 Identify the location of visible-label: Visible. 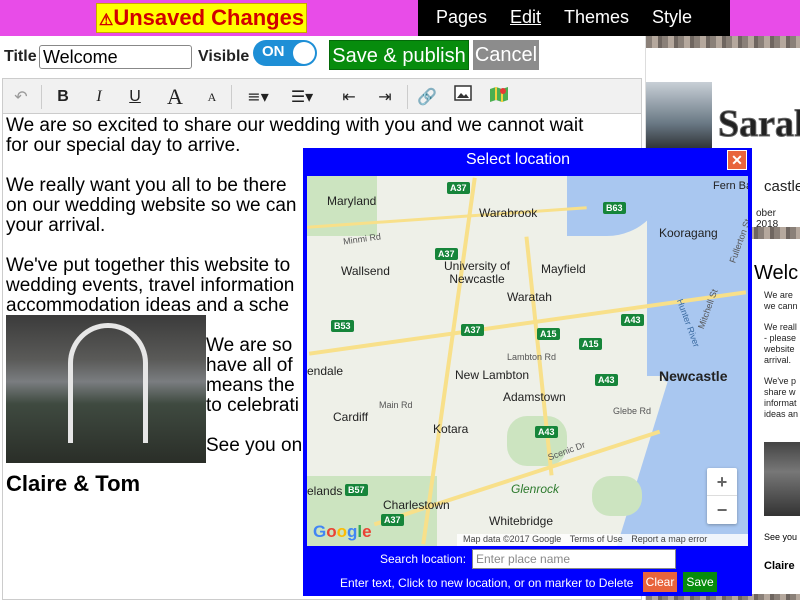
(224, 56).